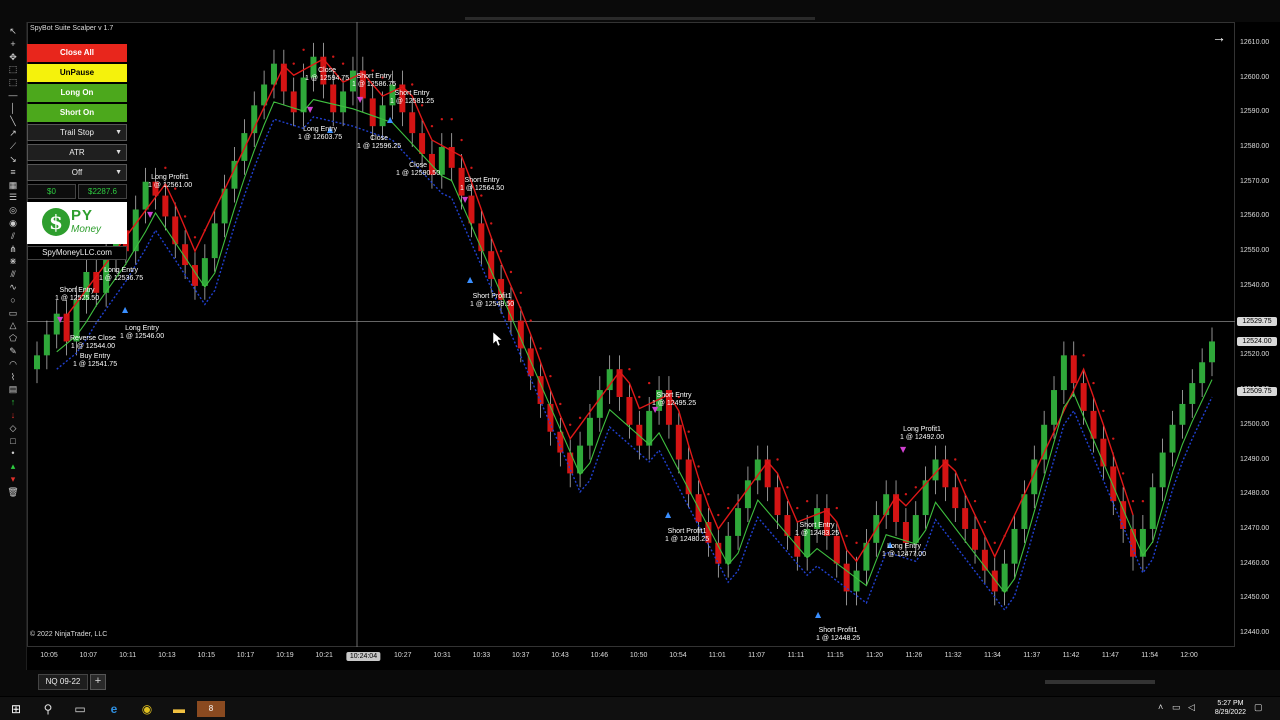  What do you see at coordinates (640, 683) in the screenshot?
I see `chart-tab-bar: NQ 09-22 +` at bounding box center [640, 683].